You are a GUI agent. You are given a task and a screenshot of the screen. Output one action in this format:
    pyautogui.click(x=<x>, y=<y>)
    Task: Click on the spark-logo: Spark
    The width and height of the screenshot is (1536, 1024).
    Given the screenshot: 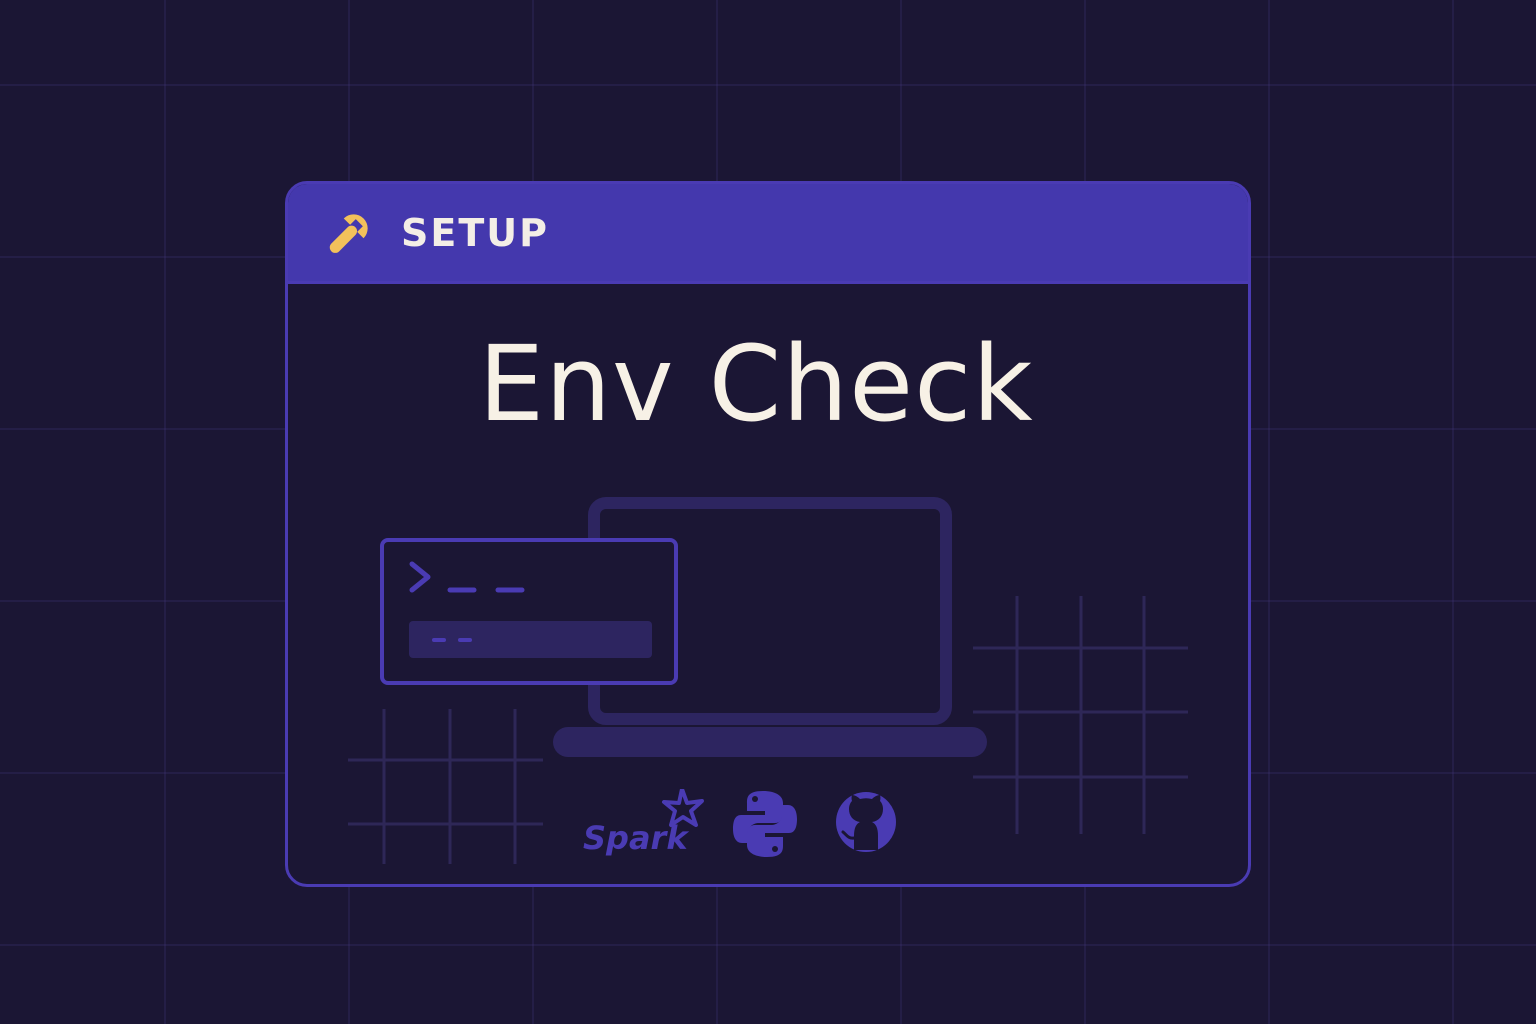 What is the action you would take?
    pyautogui.click(x=643, y=822)
    